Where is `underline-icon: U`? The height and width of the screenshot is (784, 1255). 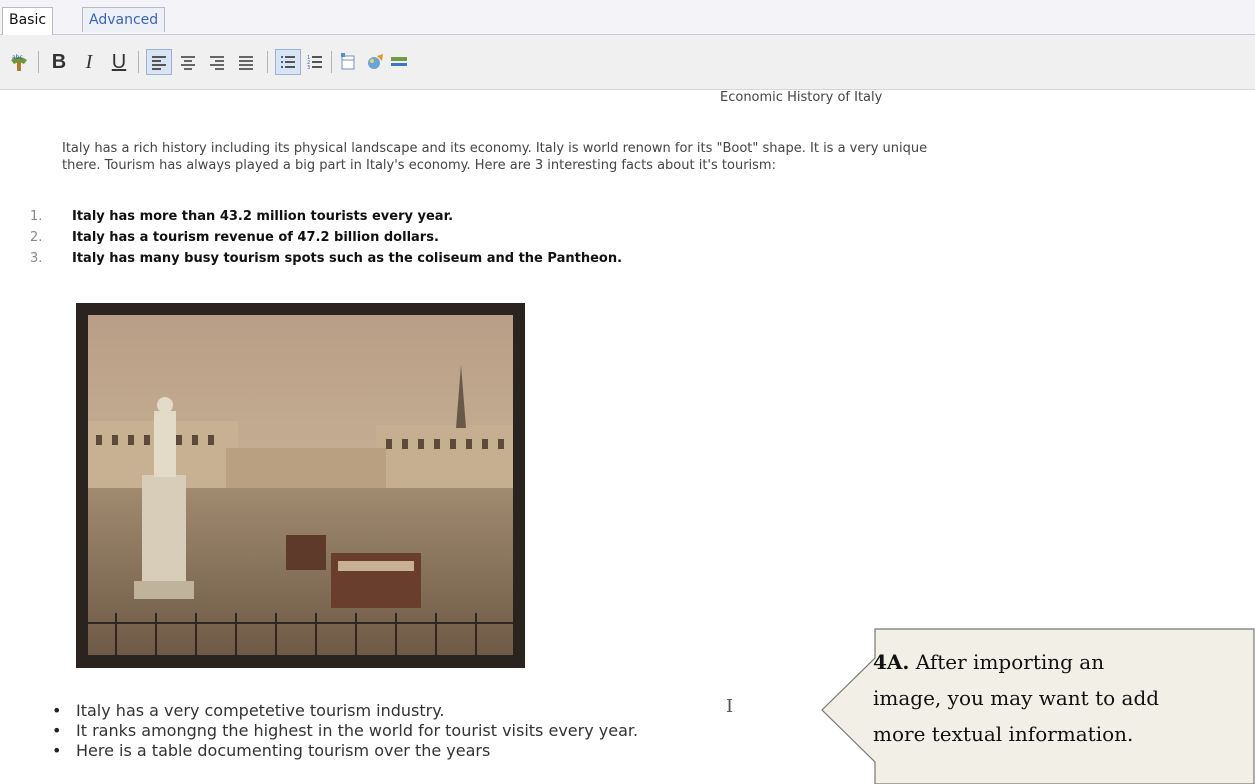
underline-icon: U is located at coordinates (119, 61).